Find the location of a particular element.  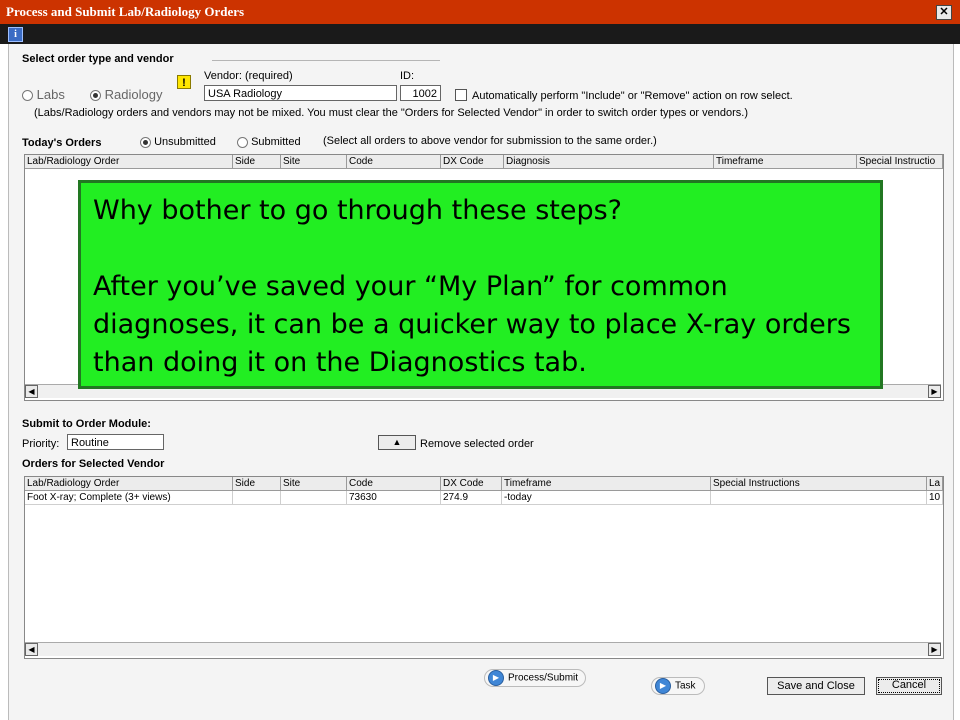

submitted-label: Submitted is located at coordinates (276, 142).